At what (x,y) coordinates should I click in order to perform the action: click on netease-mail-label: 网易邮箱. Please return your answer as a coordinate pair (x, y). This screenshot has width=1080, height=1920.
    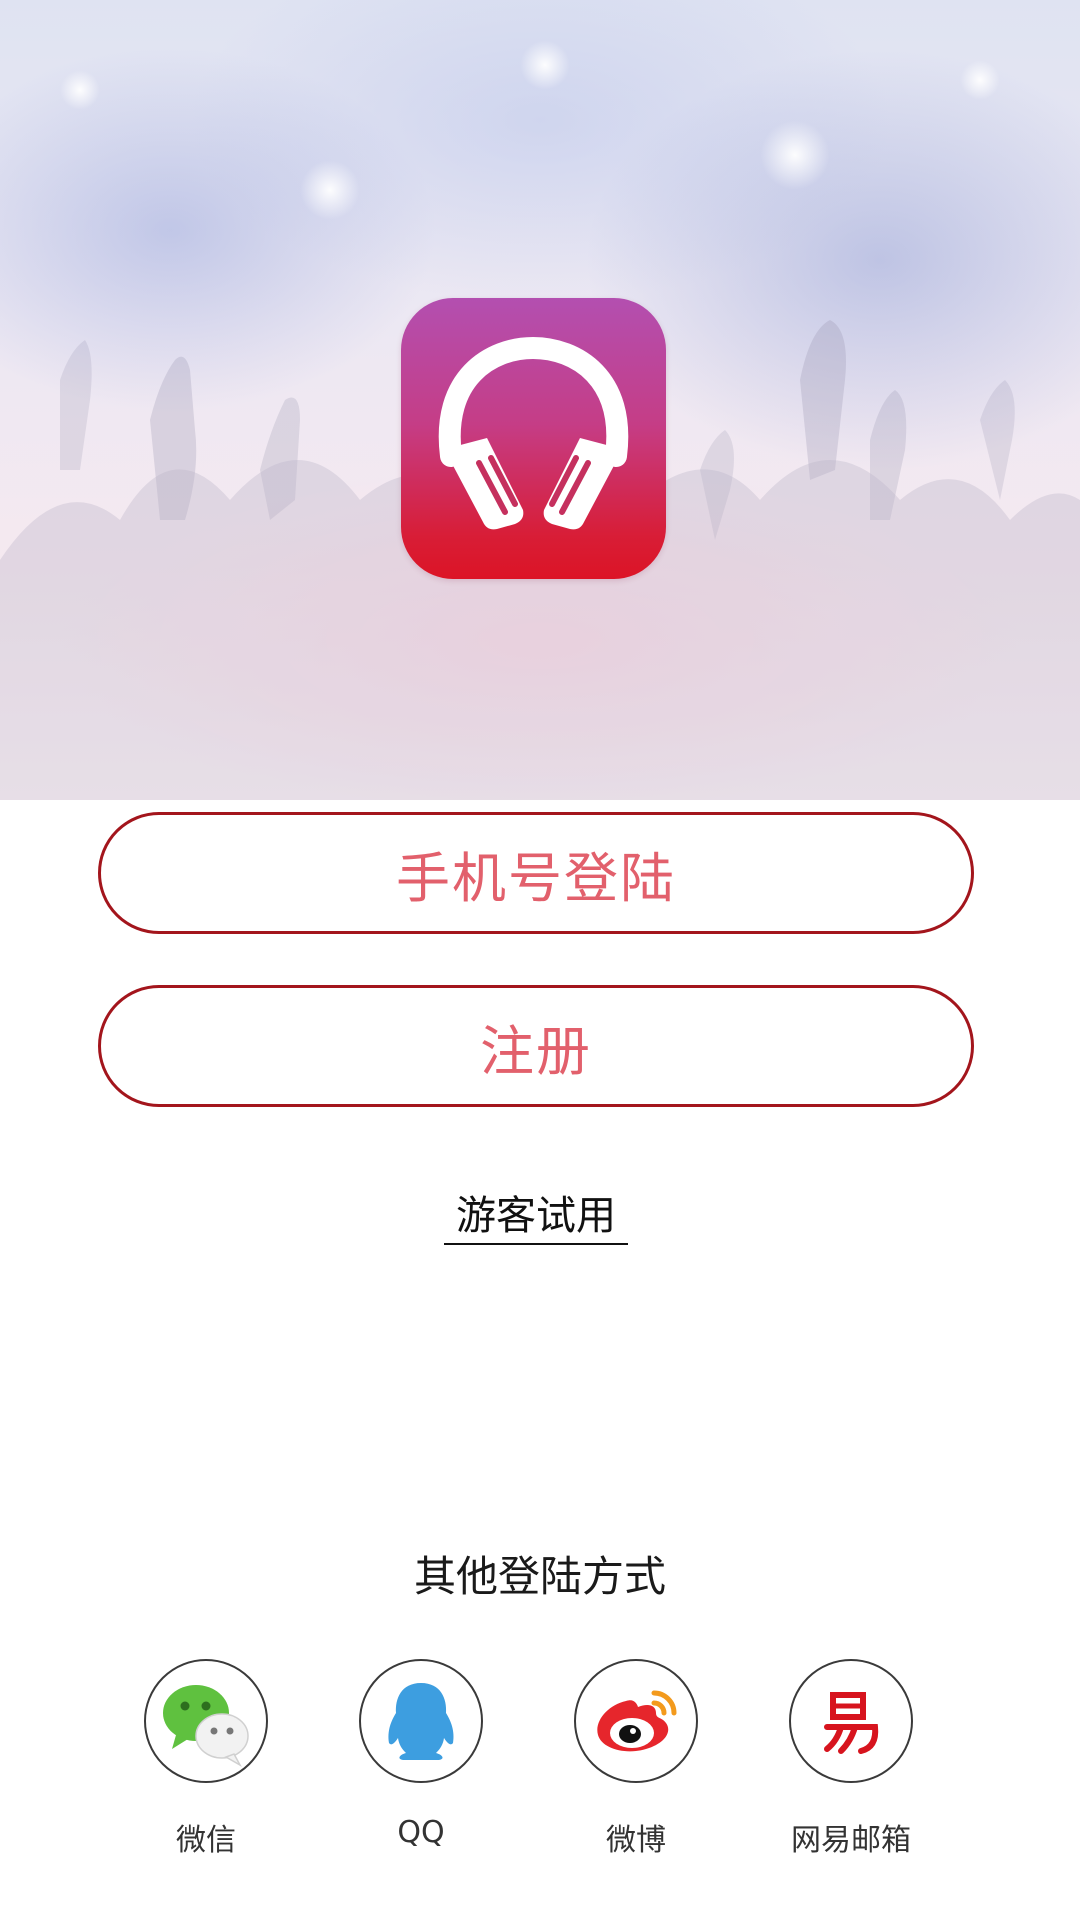
    Looking at the image, I should click on (851, 1840).